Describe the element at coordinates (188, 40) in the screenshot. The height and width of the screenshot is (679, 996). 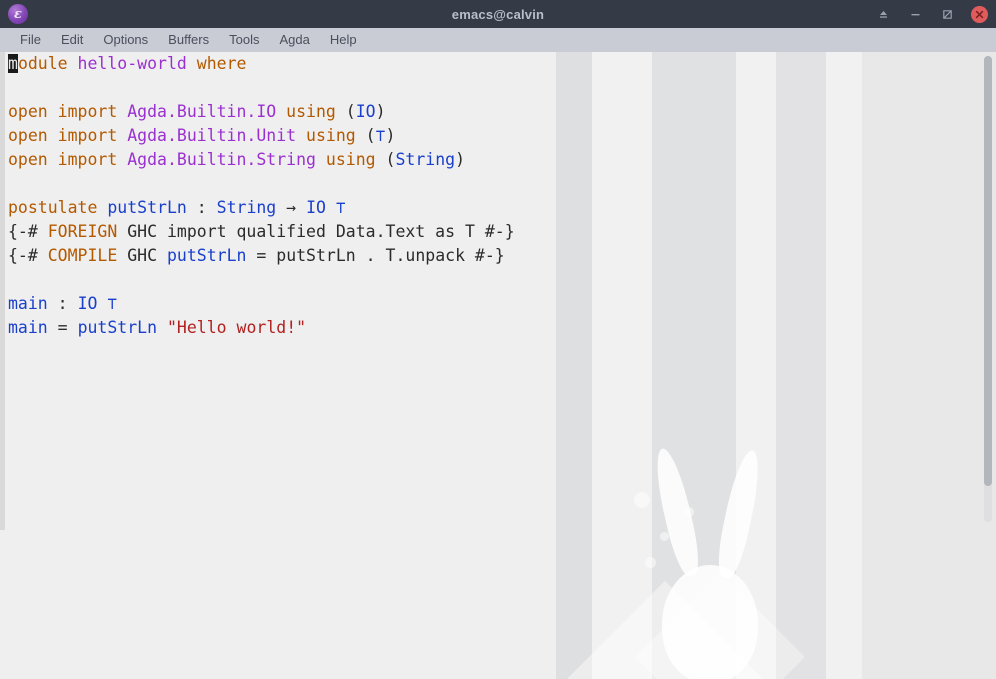
I see `menu-item-buffers: Buffers` at that location.